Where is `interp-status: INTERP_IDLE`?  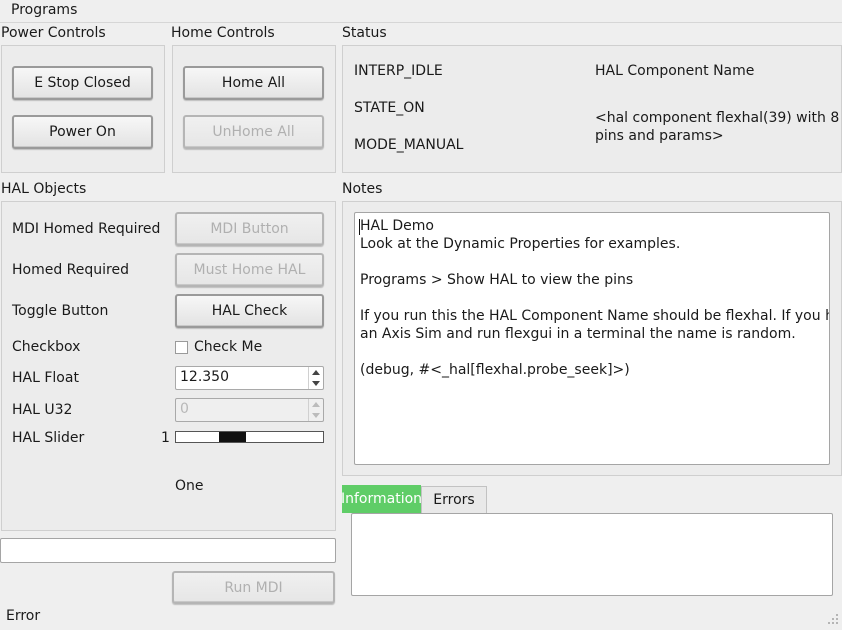
interp-status: INTERP_IDLE is located at coordinates (398, 71).